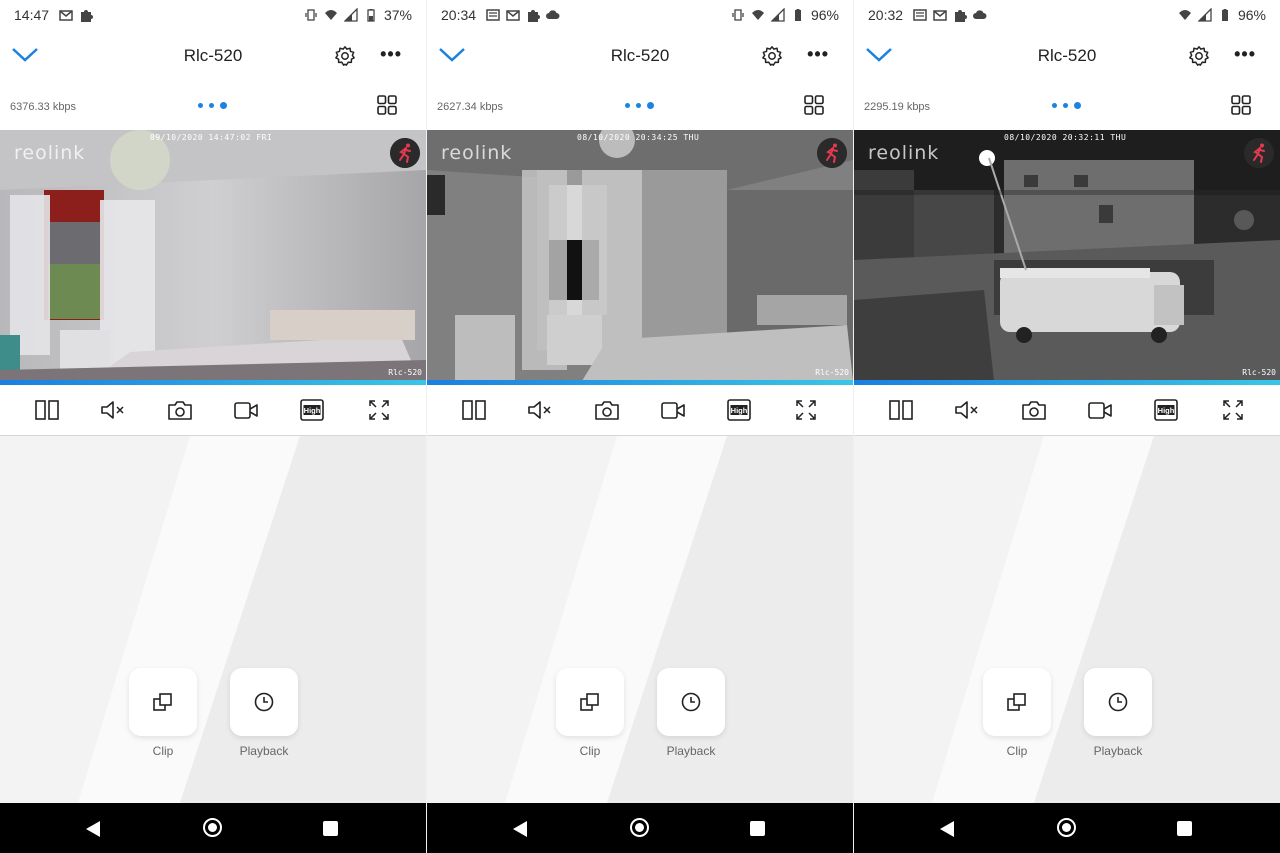 The height and width of the screenshot is (853, 1280). I want to click on camera-icon, so click(180, 410).